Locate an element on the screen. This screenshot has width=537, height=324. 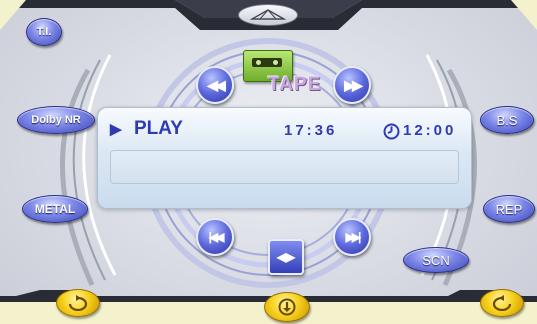
play-status-icon: ▶ is located at coordinates (116, 129).